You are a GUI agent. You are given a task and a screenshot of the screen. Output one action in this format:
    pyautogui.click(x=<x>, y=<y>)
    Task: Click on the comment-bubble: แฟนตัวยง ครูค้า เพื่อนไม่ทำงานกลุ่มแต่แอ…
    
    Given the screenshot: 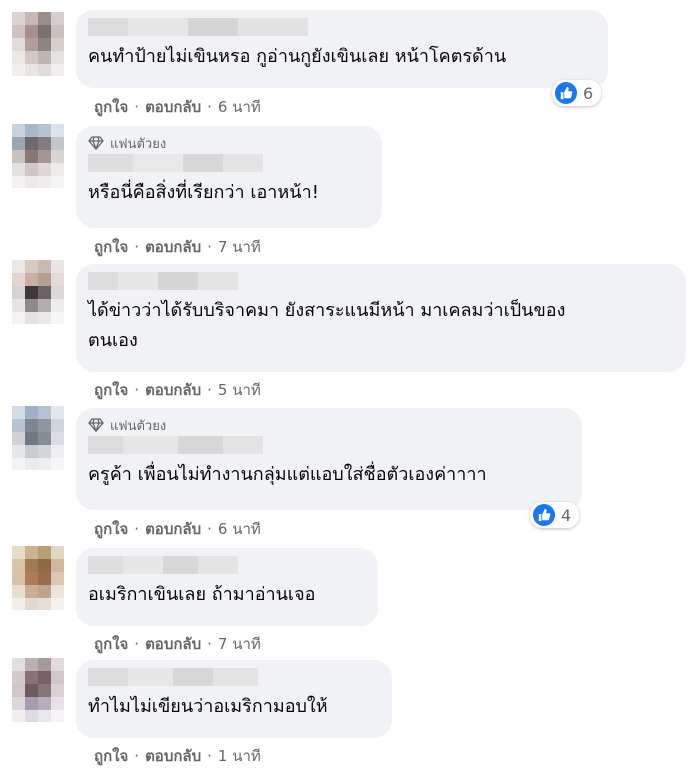 What is the action you would take?
    pyautogui.click(x=329, y=459)
    